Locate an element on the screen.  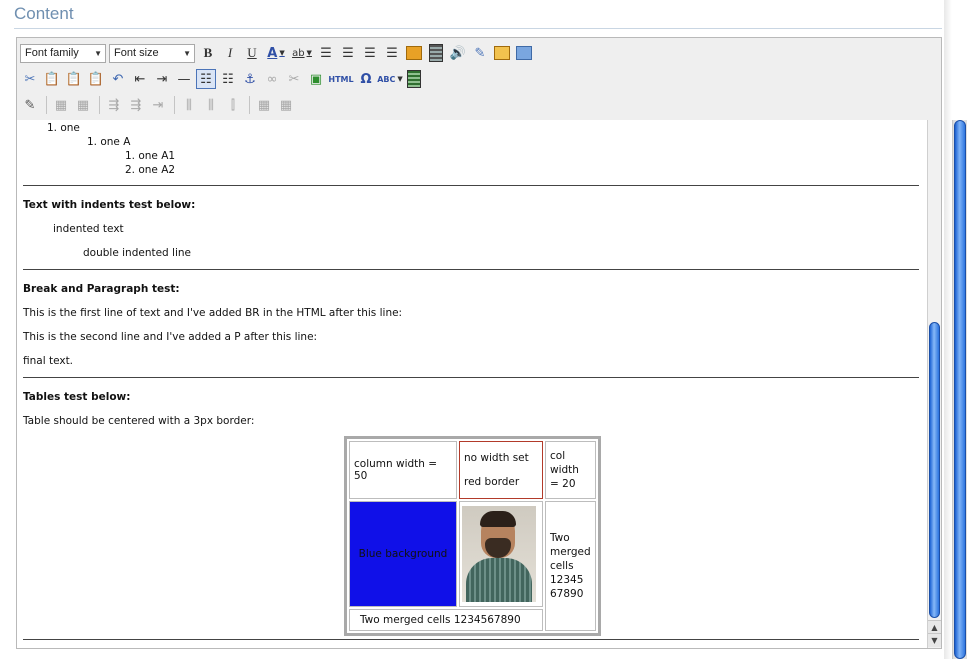
align-center-icon: ☰ is located at coordinates (348, 53).